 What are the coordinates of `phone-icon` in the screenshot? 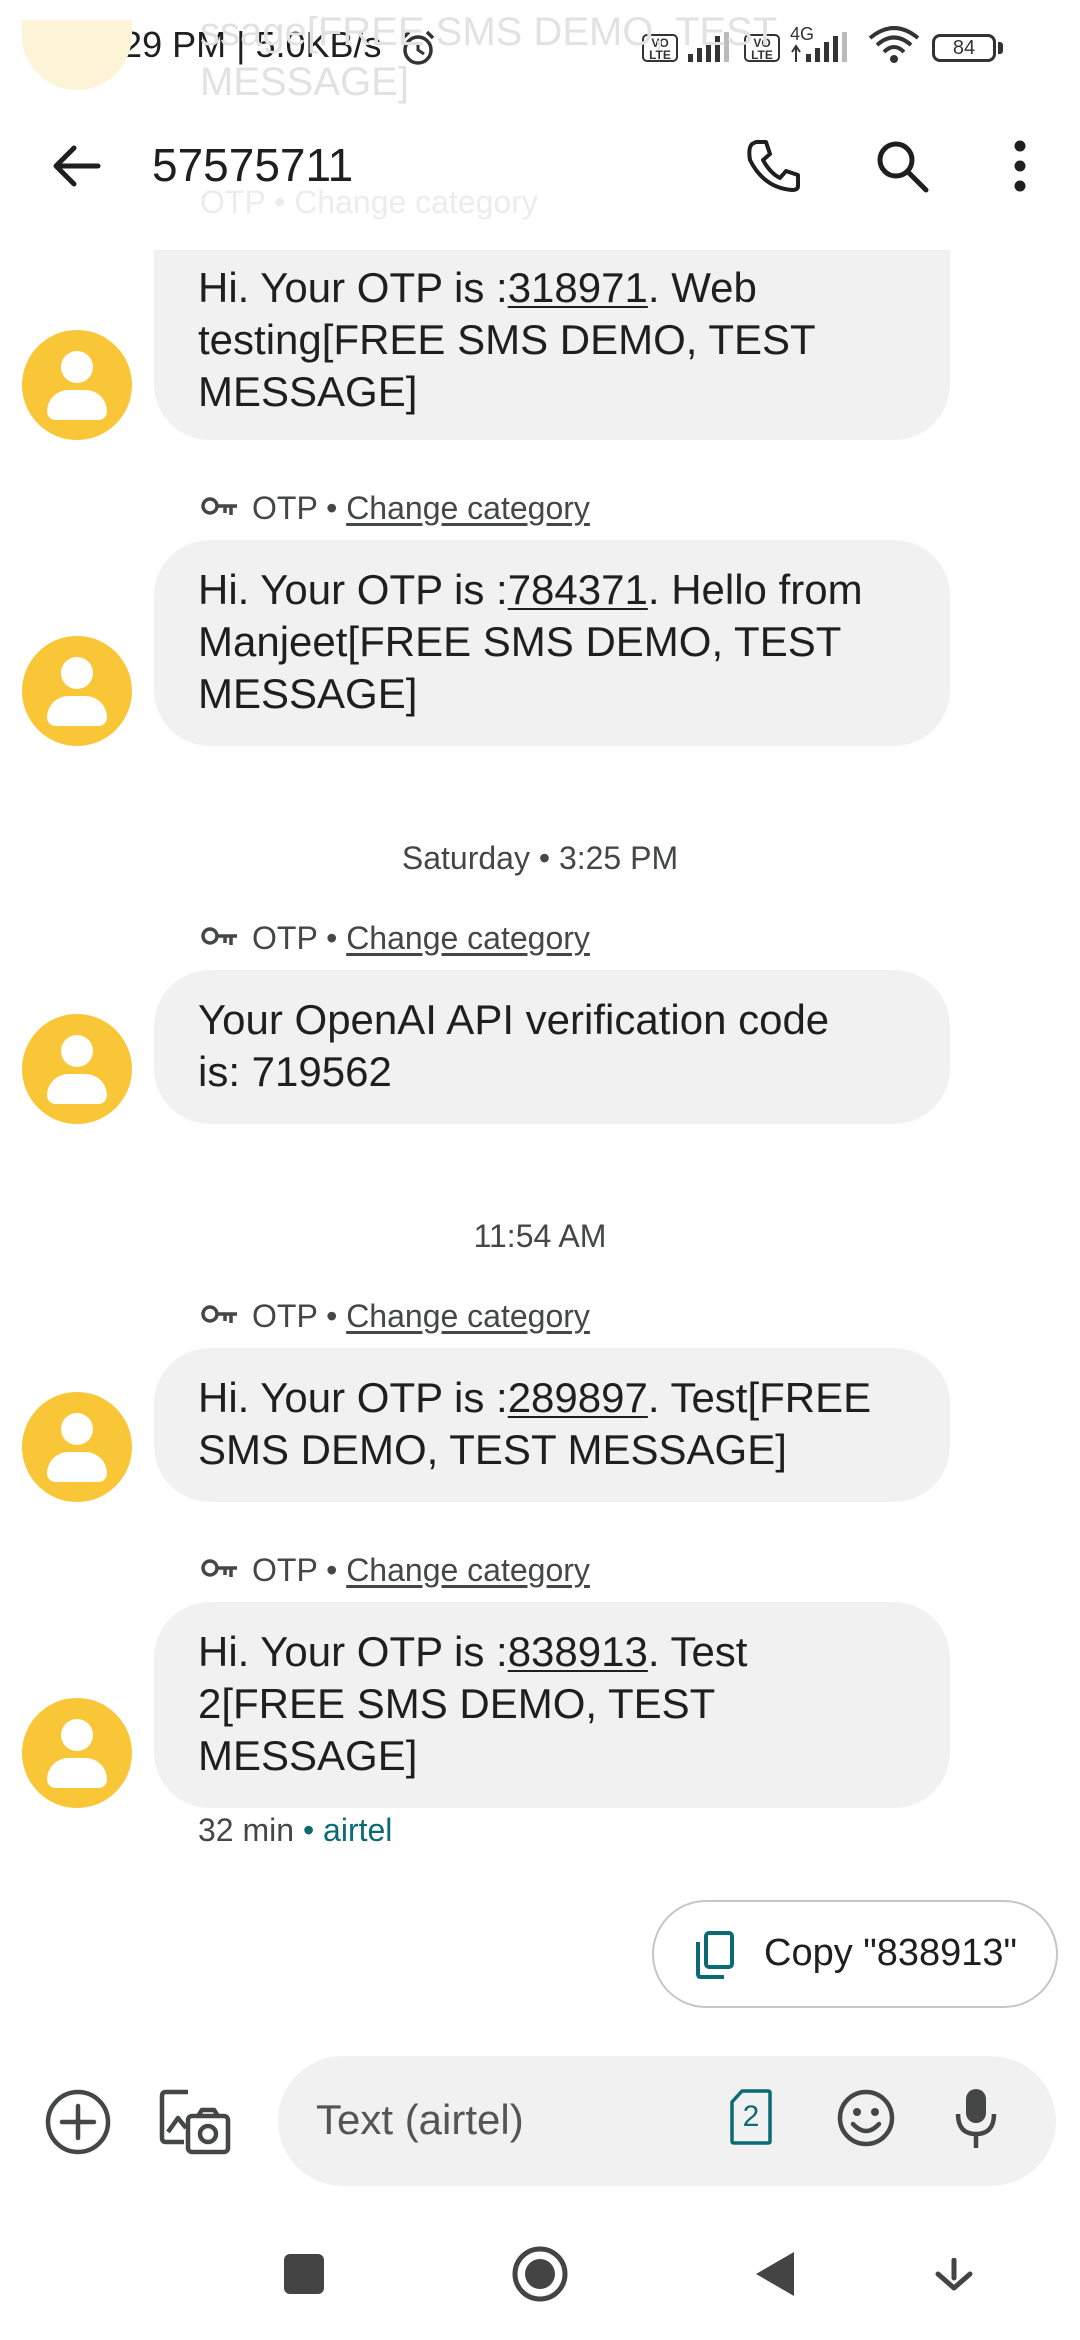 It's located at (772, 166).